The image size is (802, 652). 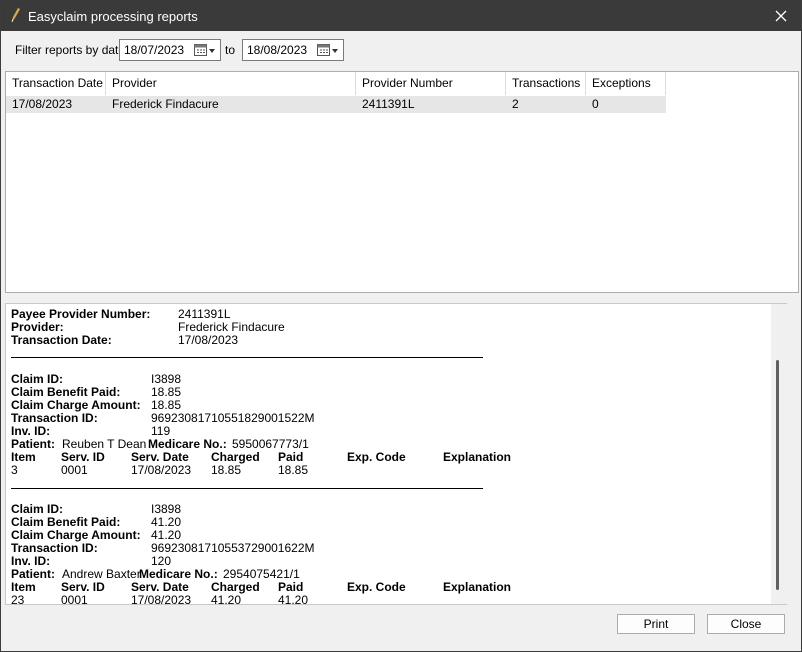 I want to click on transaction-id-value: 96923081710551829001522M, so click(x=233, y=418).